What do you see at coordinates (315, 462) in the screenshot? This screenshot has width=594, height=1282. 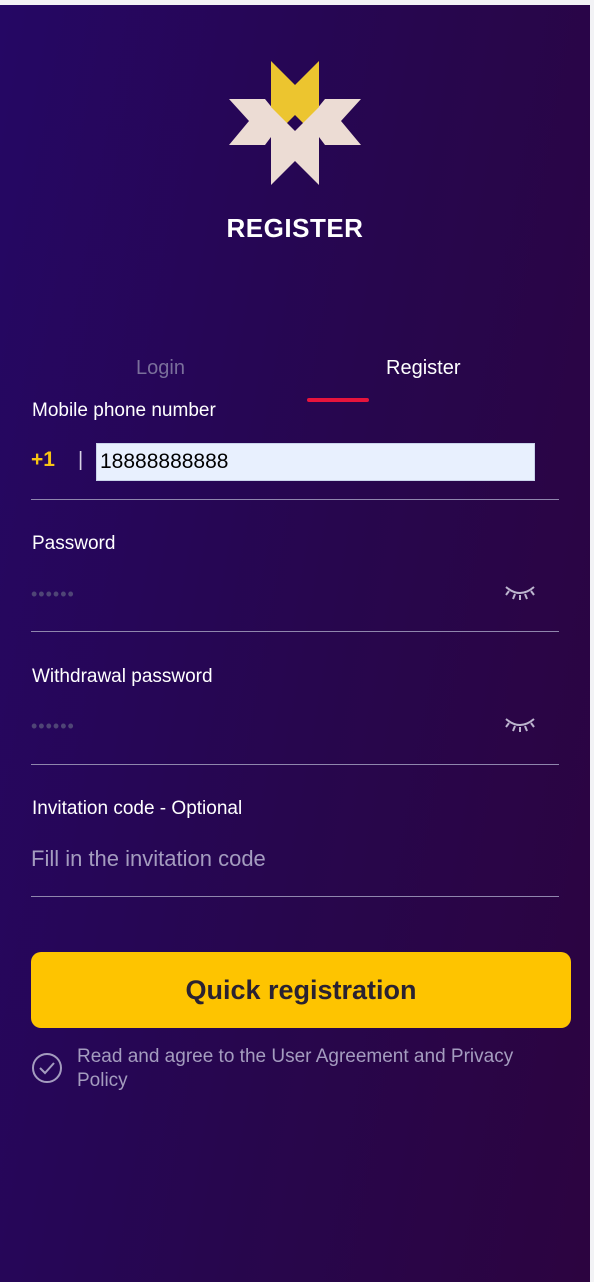 I see `phone-input` at bounding box center [315, 462].